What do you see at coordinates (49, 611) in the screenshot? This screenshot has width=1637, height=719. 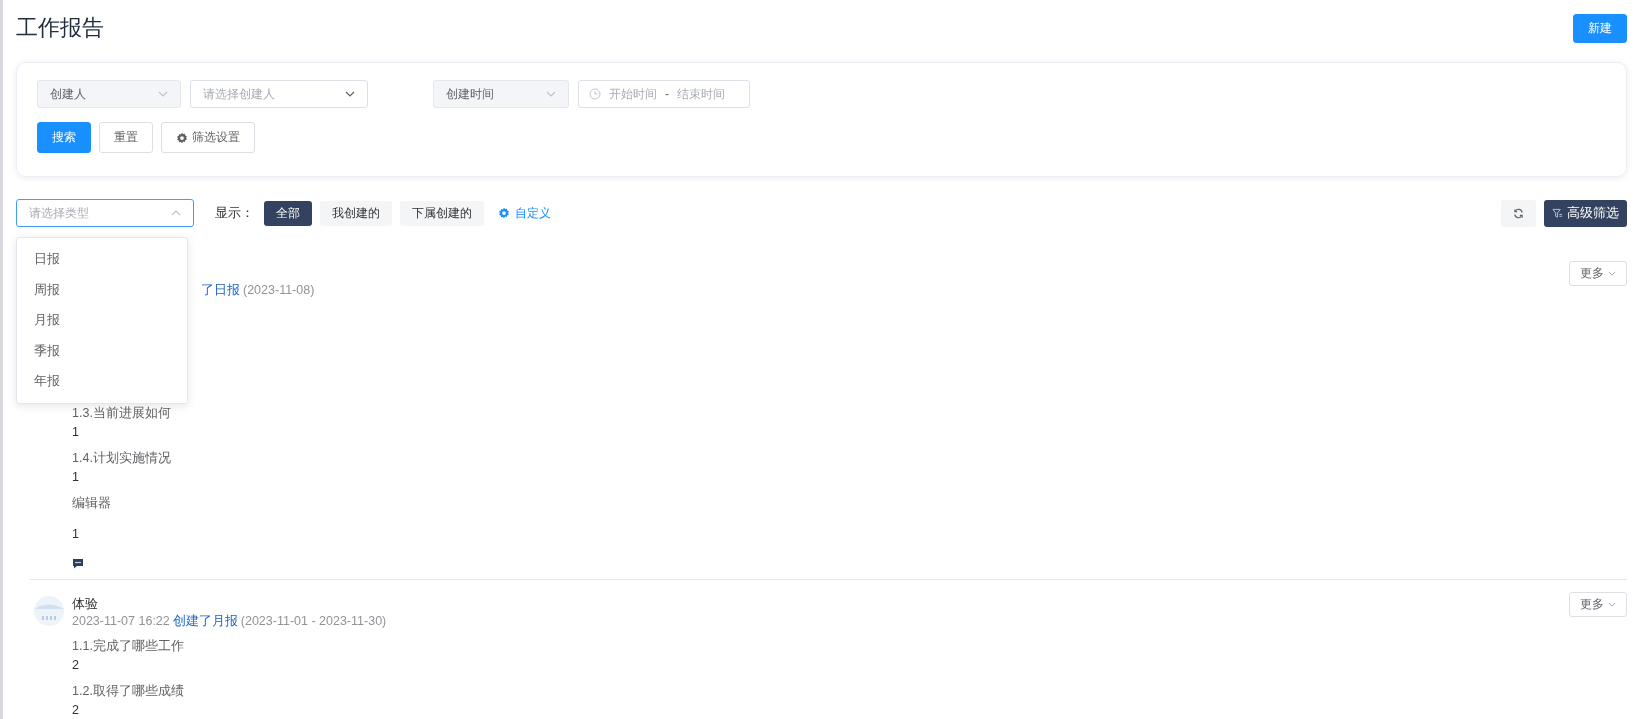 I see `avatar` at bounding box center [49, 611].